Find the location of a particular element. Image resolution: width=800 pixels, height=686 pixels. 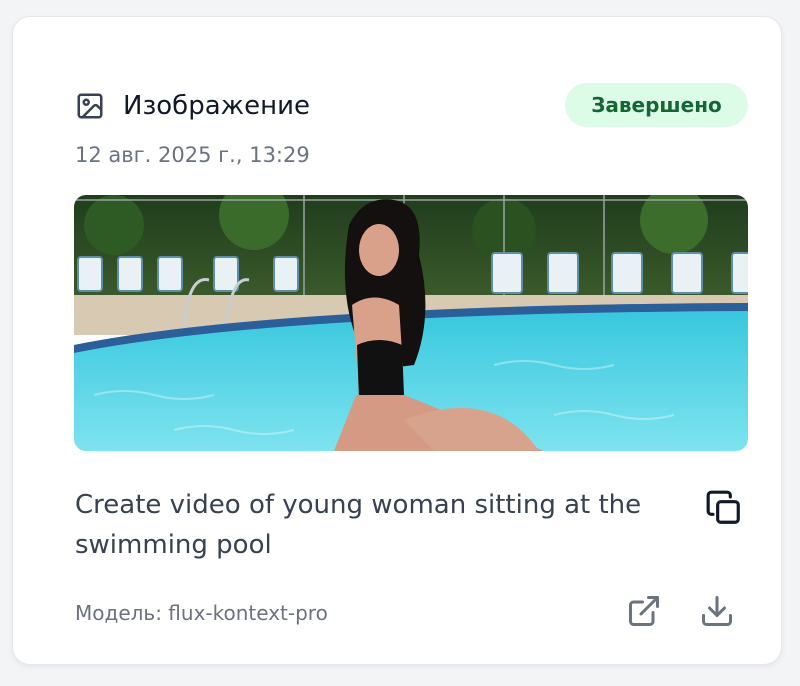

card-title: Изображение is located at coordinates (216, 106).